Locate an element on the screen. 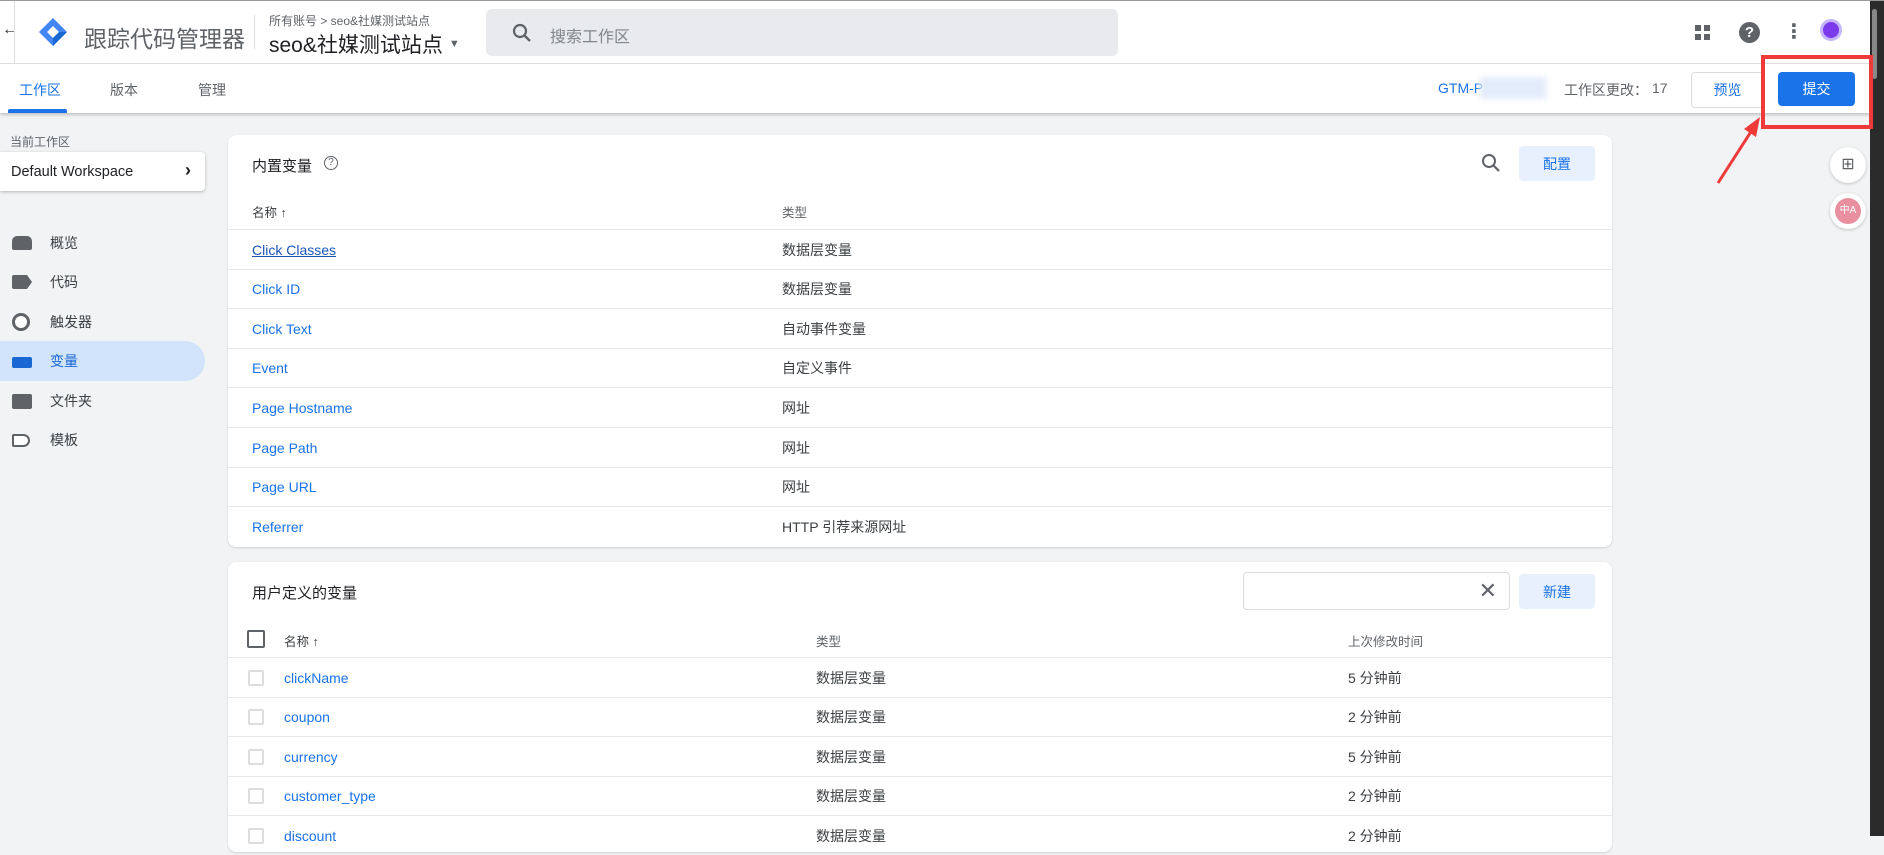 The height and width of the screenshot is (855, 1884). new-variable-button: 新建 is located at coordinates (1557, 591).